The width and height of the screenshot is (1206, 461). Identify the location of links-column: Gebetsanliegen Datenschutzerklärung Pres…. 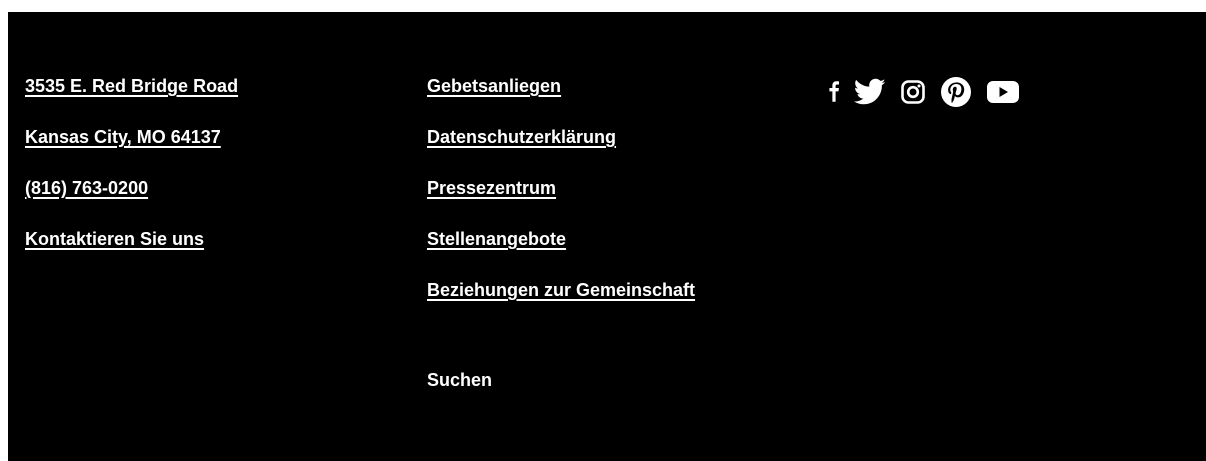
(561, 203).